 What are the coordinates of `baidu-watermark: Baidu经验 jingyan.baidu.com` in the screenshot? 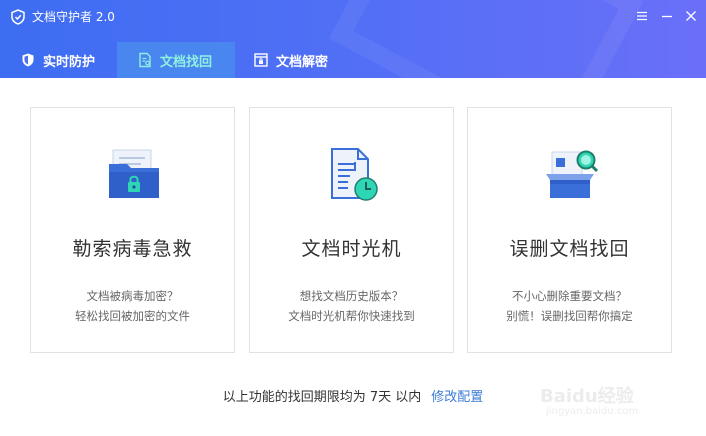 It's located at (605, 402).